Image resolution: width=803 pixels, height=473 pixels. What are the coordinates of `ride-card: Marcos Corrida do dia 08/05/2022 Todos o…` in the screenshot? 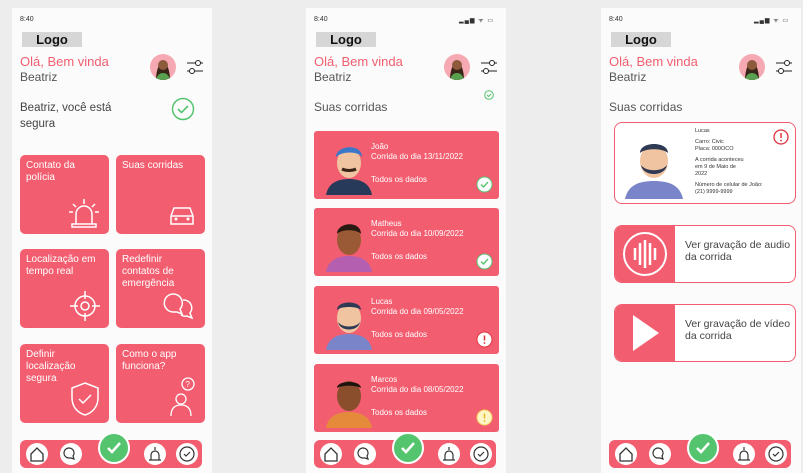 It's located at (406, 398).